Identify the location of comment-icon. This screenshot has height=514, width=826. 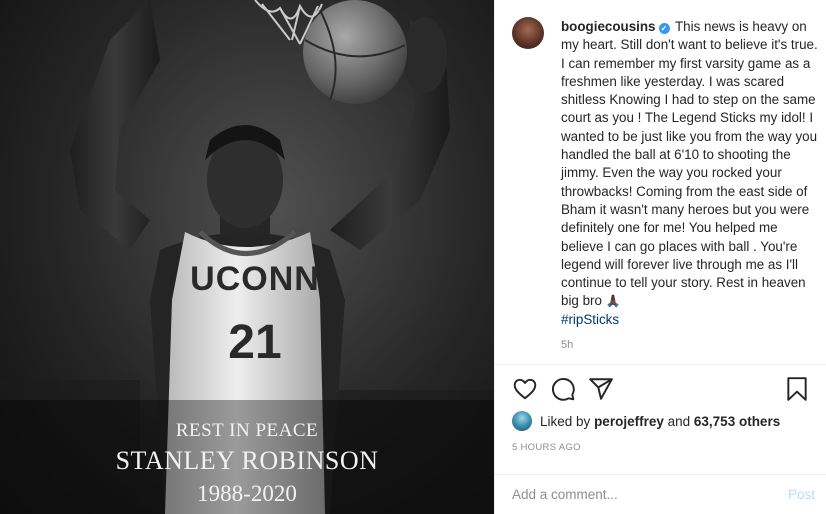
(563, 389).